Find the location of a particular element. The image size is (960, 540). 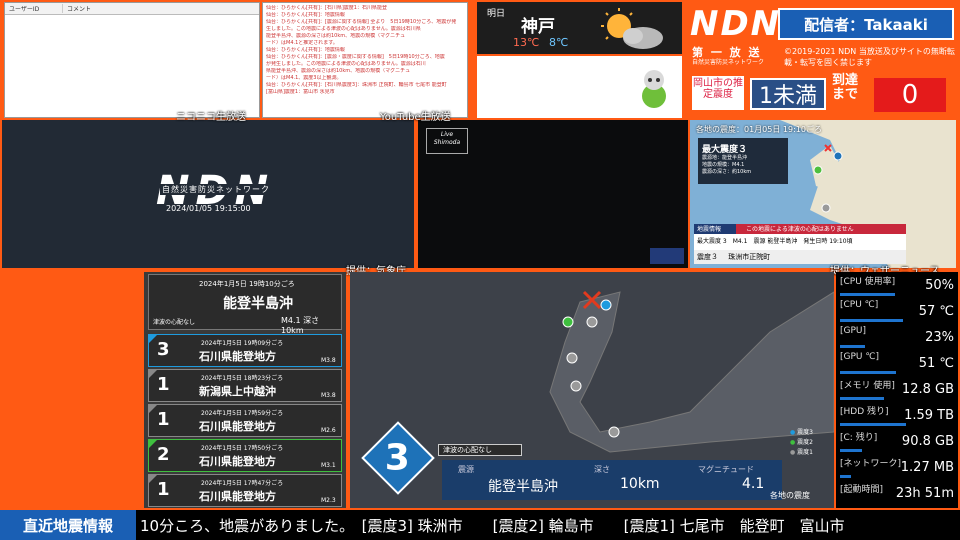

copyright-notice: ©2019-2021 NDN 当放送及びサイトの無断転載・転写を固く禁じます is located at coordinates (869, 57).